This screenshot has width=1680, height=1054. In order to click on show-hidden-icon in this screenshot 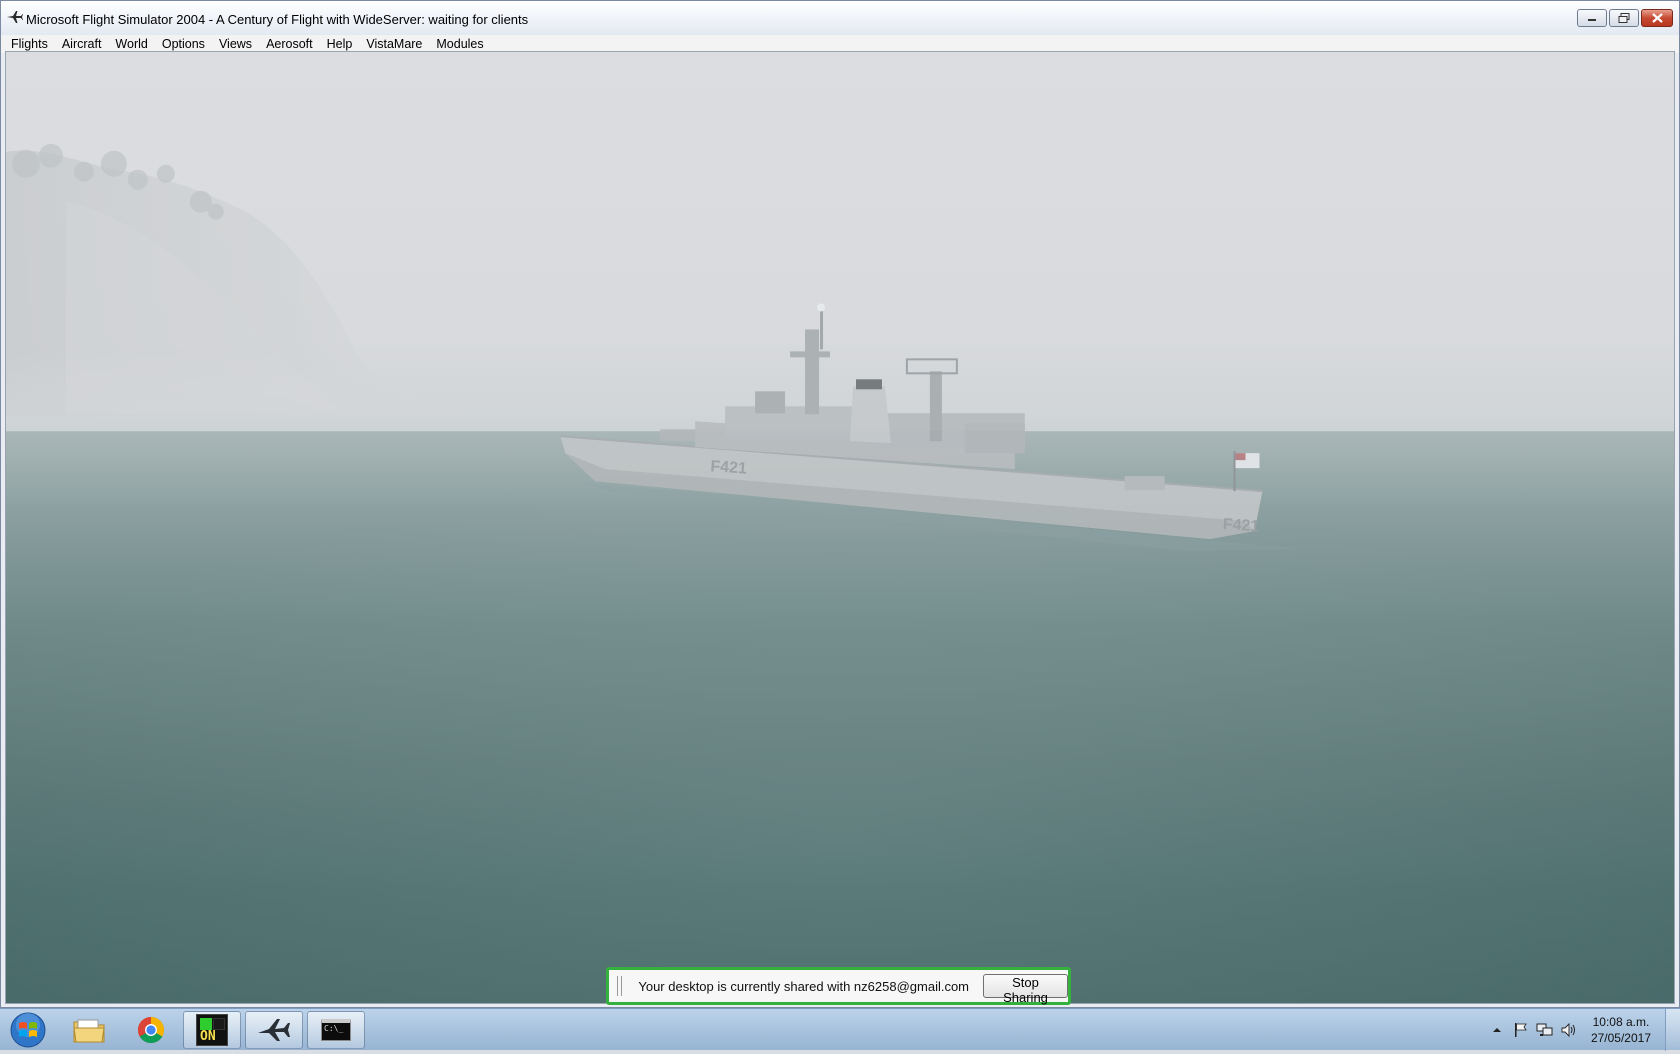, I will do `click(1497, 1030)`.